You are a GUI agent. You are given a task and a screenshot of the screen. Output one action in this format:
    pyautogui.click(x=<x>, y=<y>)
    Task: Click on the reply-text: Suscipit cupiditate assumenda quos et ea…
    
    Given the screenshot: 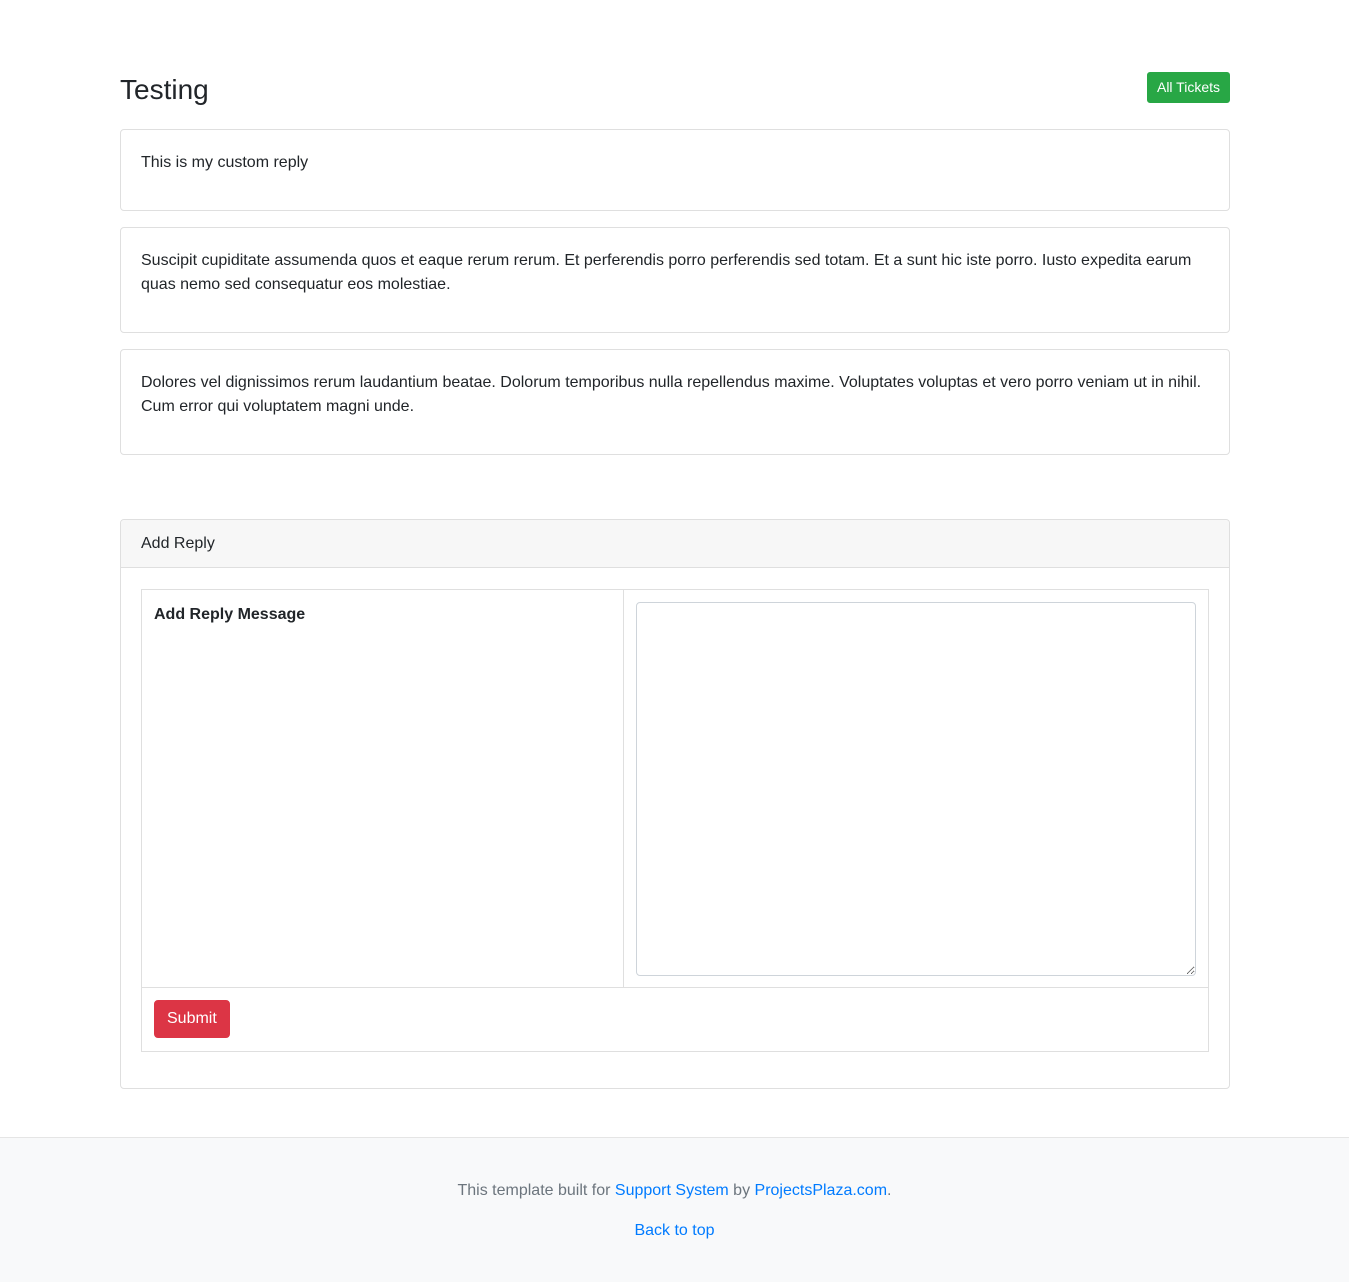 What is the action you would take?
    pyautogui.click(x=666, y=272)
    